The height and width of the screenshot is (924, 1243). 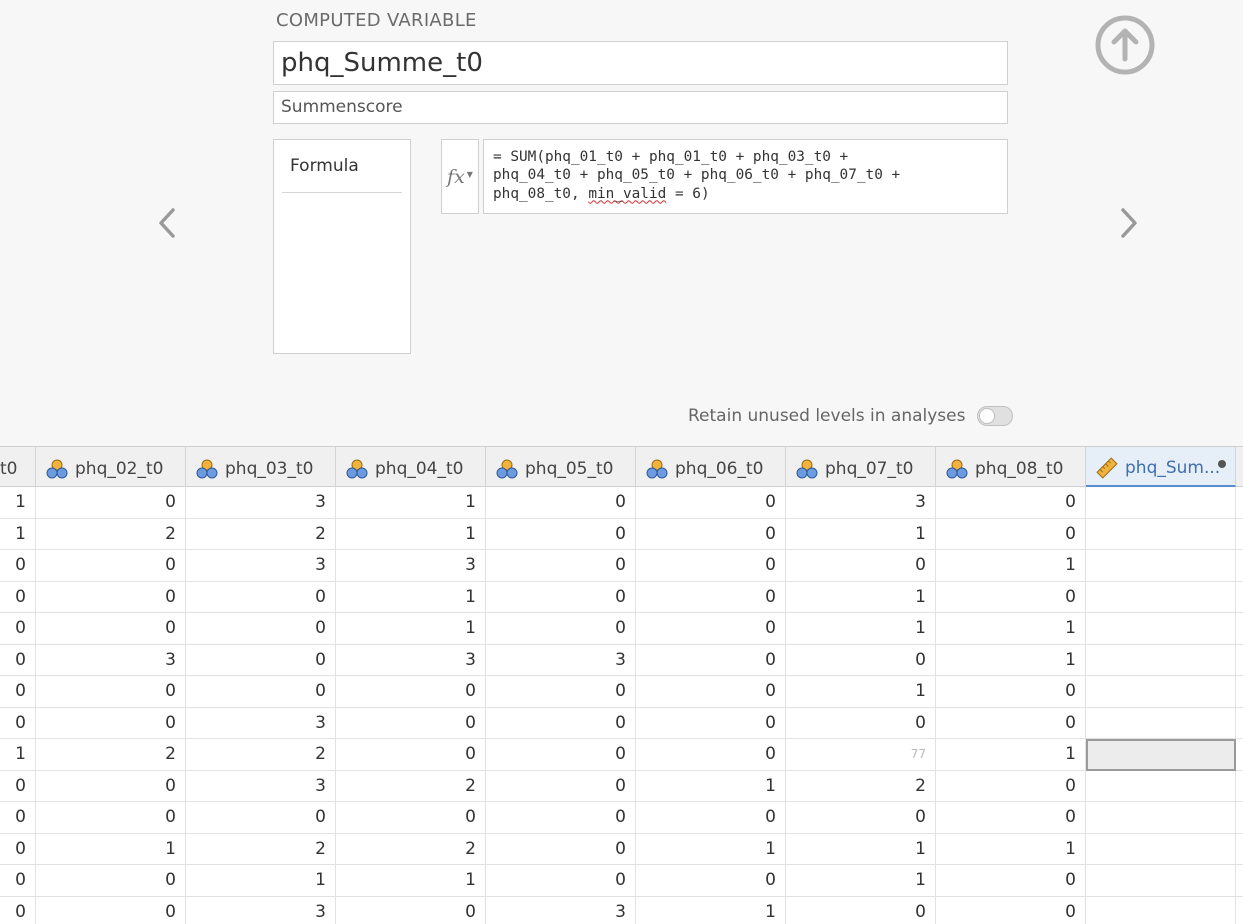 I want to click on column-header: phq_02_t0, so click(x=111, y=467).